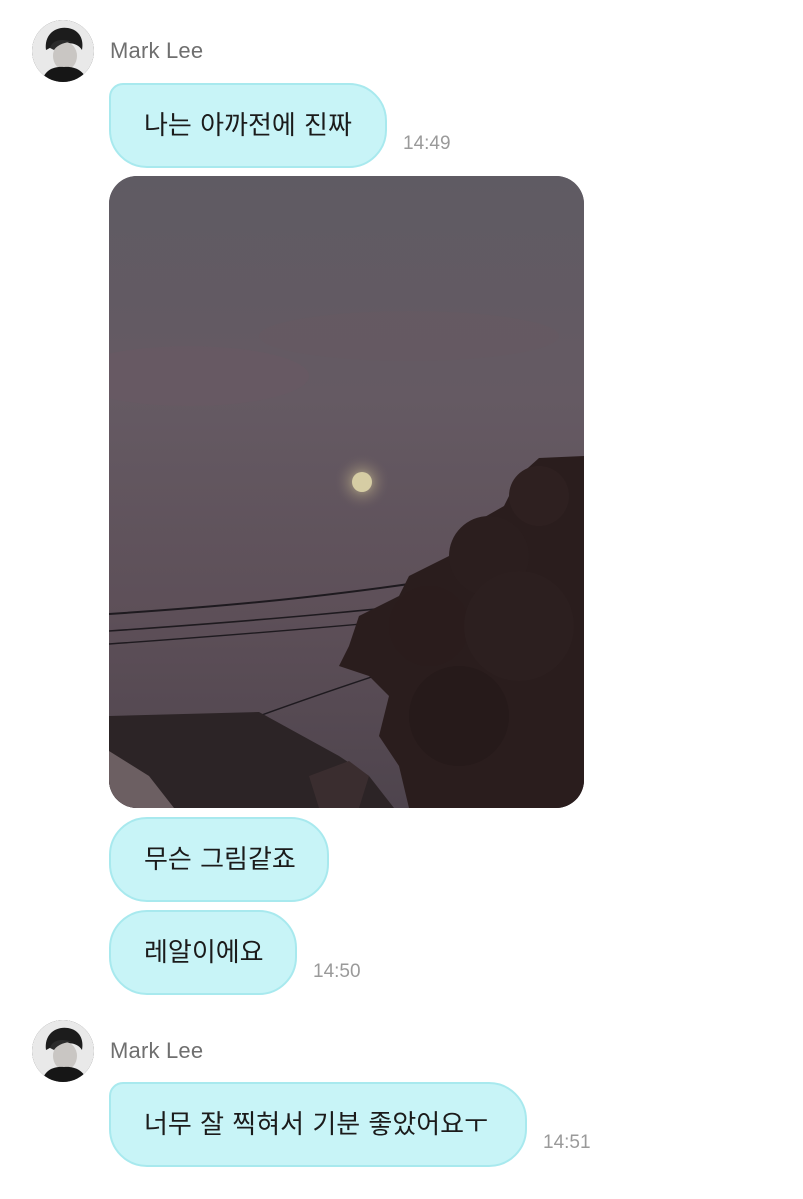  I want to click on message-timestamp: 14:51, so click(567, 1142).